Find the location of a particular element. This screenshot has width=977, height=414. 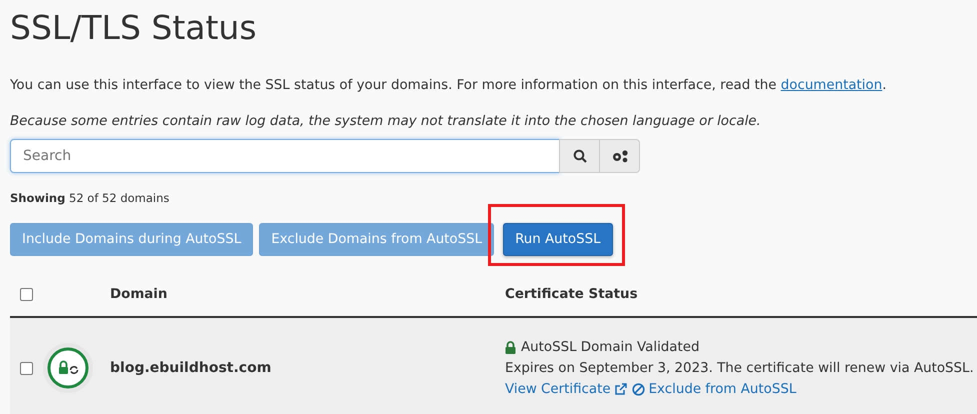

lock-icon is located at coordinates (510, 347).